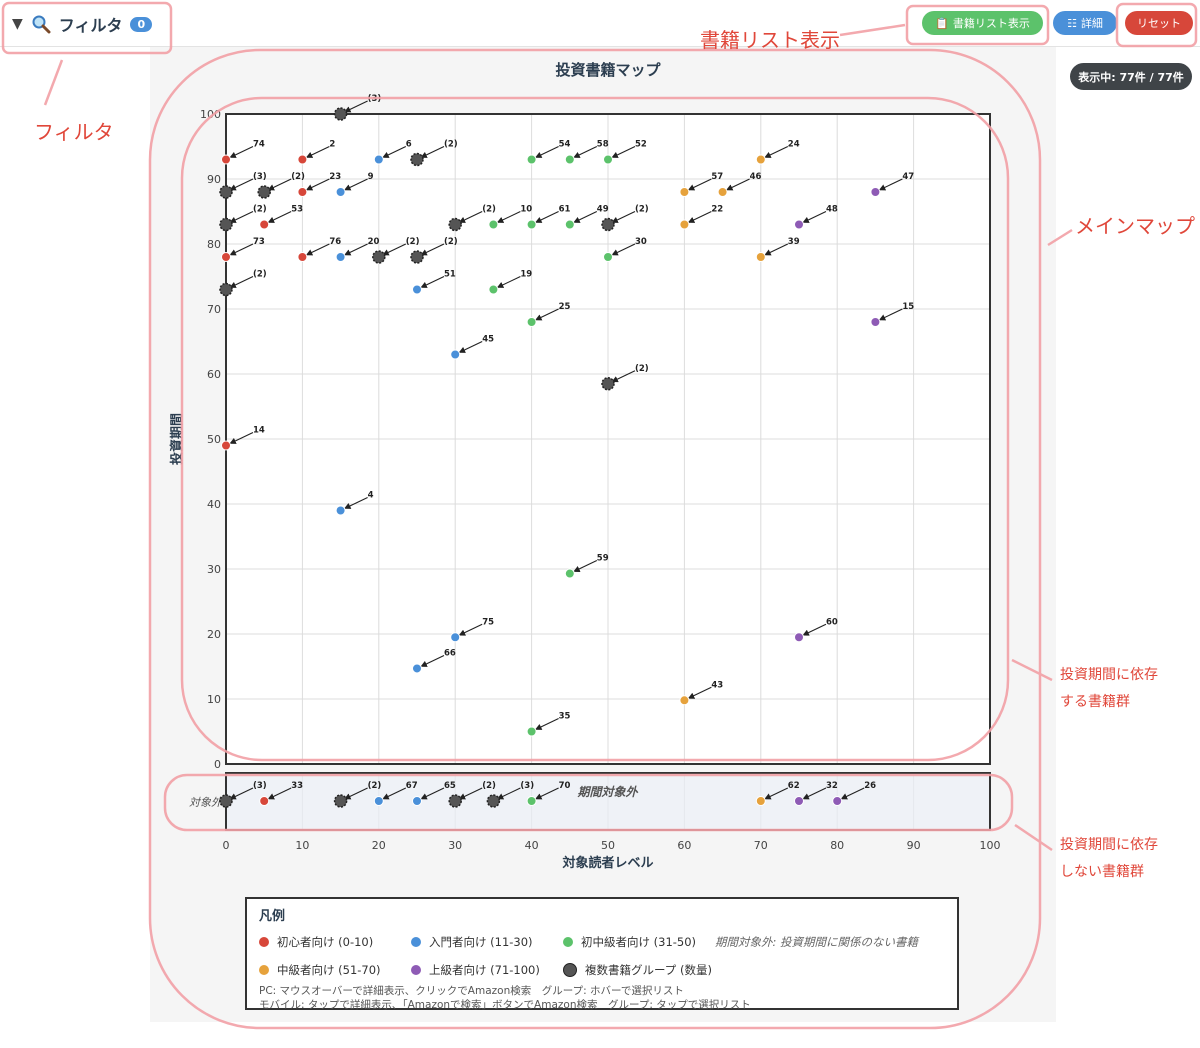  I want to click on point-label: 30, so click(641, 242).